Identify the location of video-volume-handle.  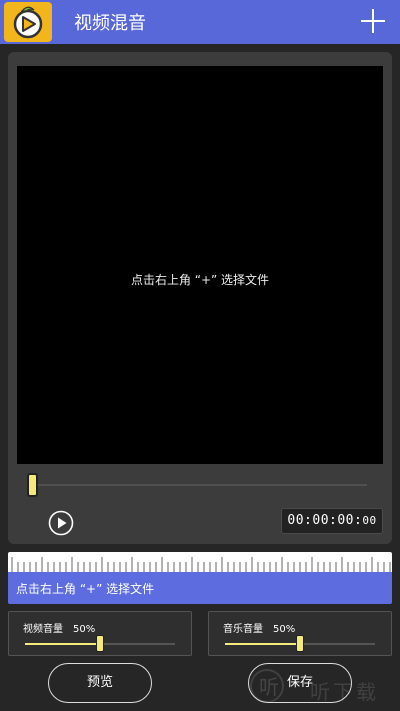
(100, 643).